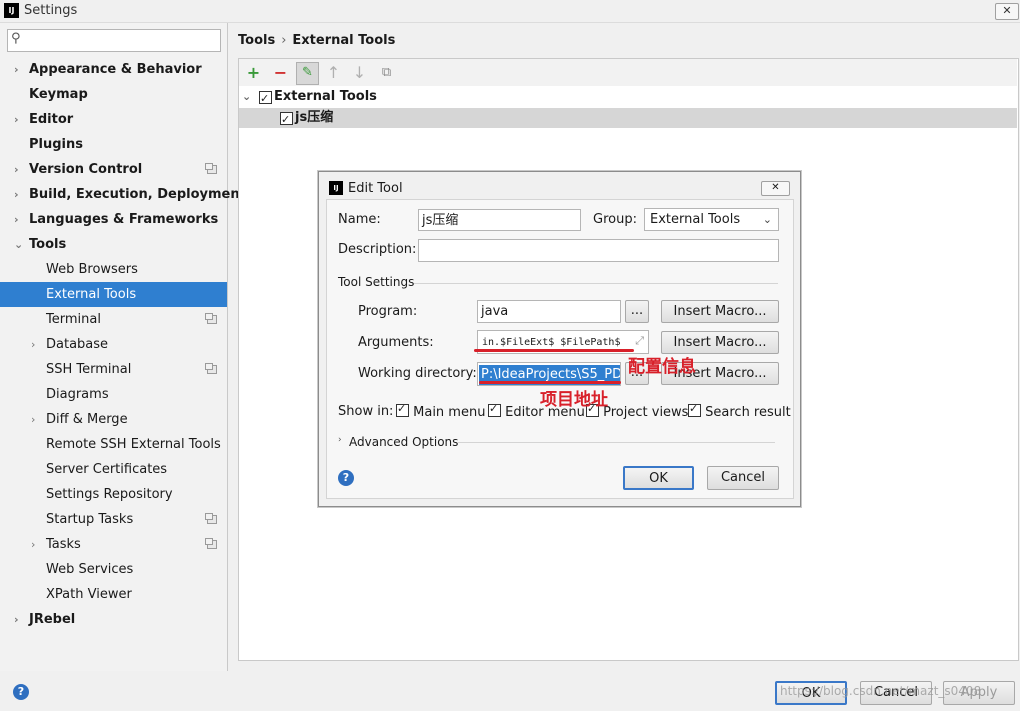 The image size is (1020, 711). I want to click on arguments-label: Arguments:, so click(396, 342).